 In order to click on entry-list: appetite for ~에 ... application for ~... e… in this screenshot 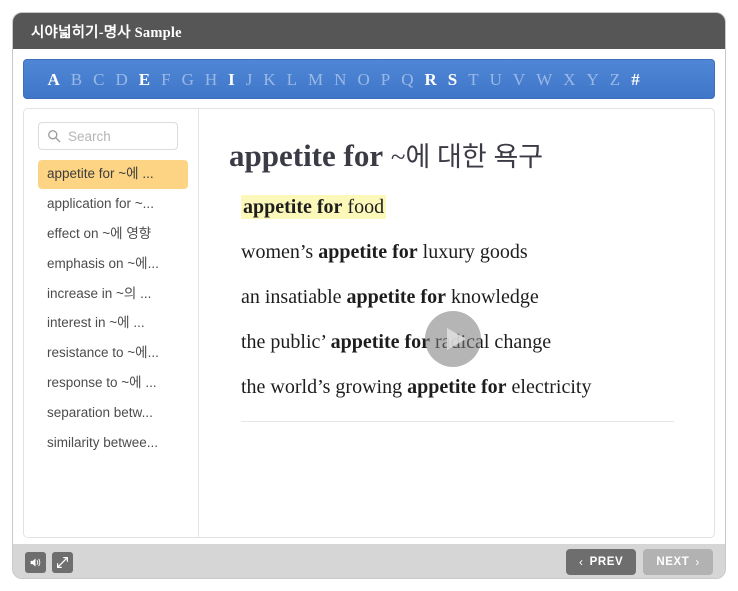, I will do `click(118, 309)`.